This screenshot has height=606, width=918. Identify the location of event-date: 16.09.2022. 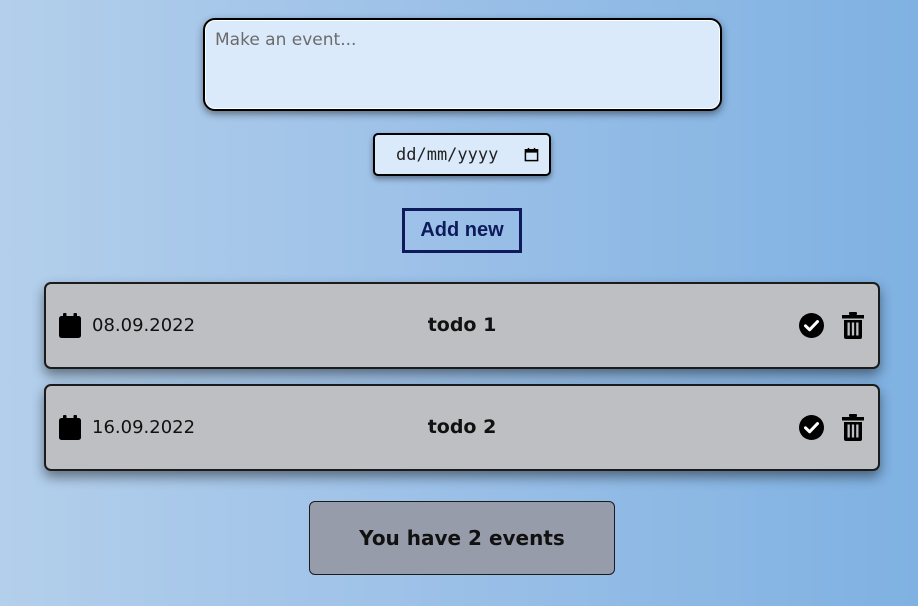
(127, 427).